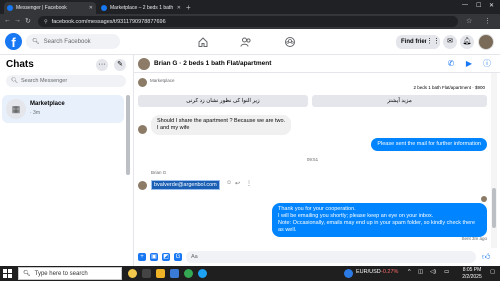 The height and width of the screenshot is (281, 500). I want to click on sidebar-scrollbar, so click(128, 135).